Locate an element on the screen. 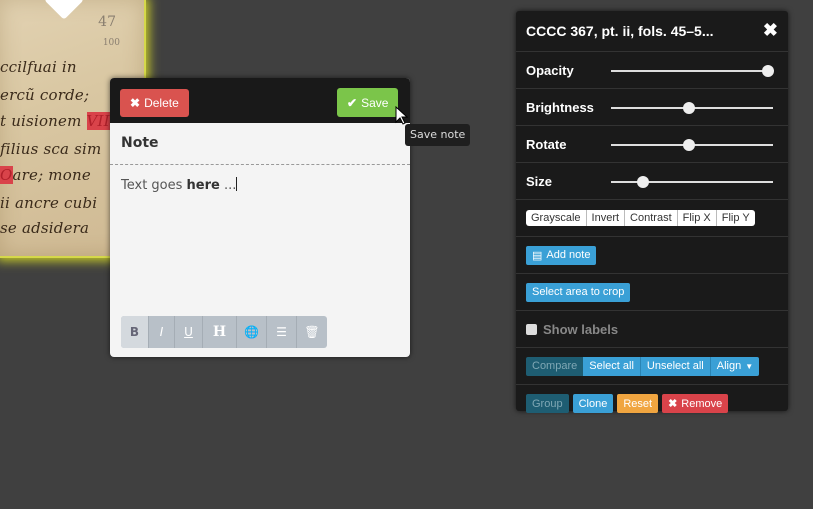 The image size is (813, 509). contrast-button: Contrast is located at coordinates (651, 218).